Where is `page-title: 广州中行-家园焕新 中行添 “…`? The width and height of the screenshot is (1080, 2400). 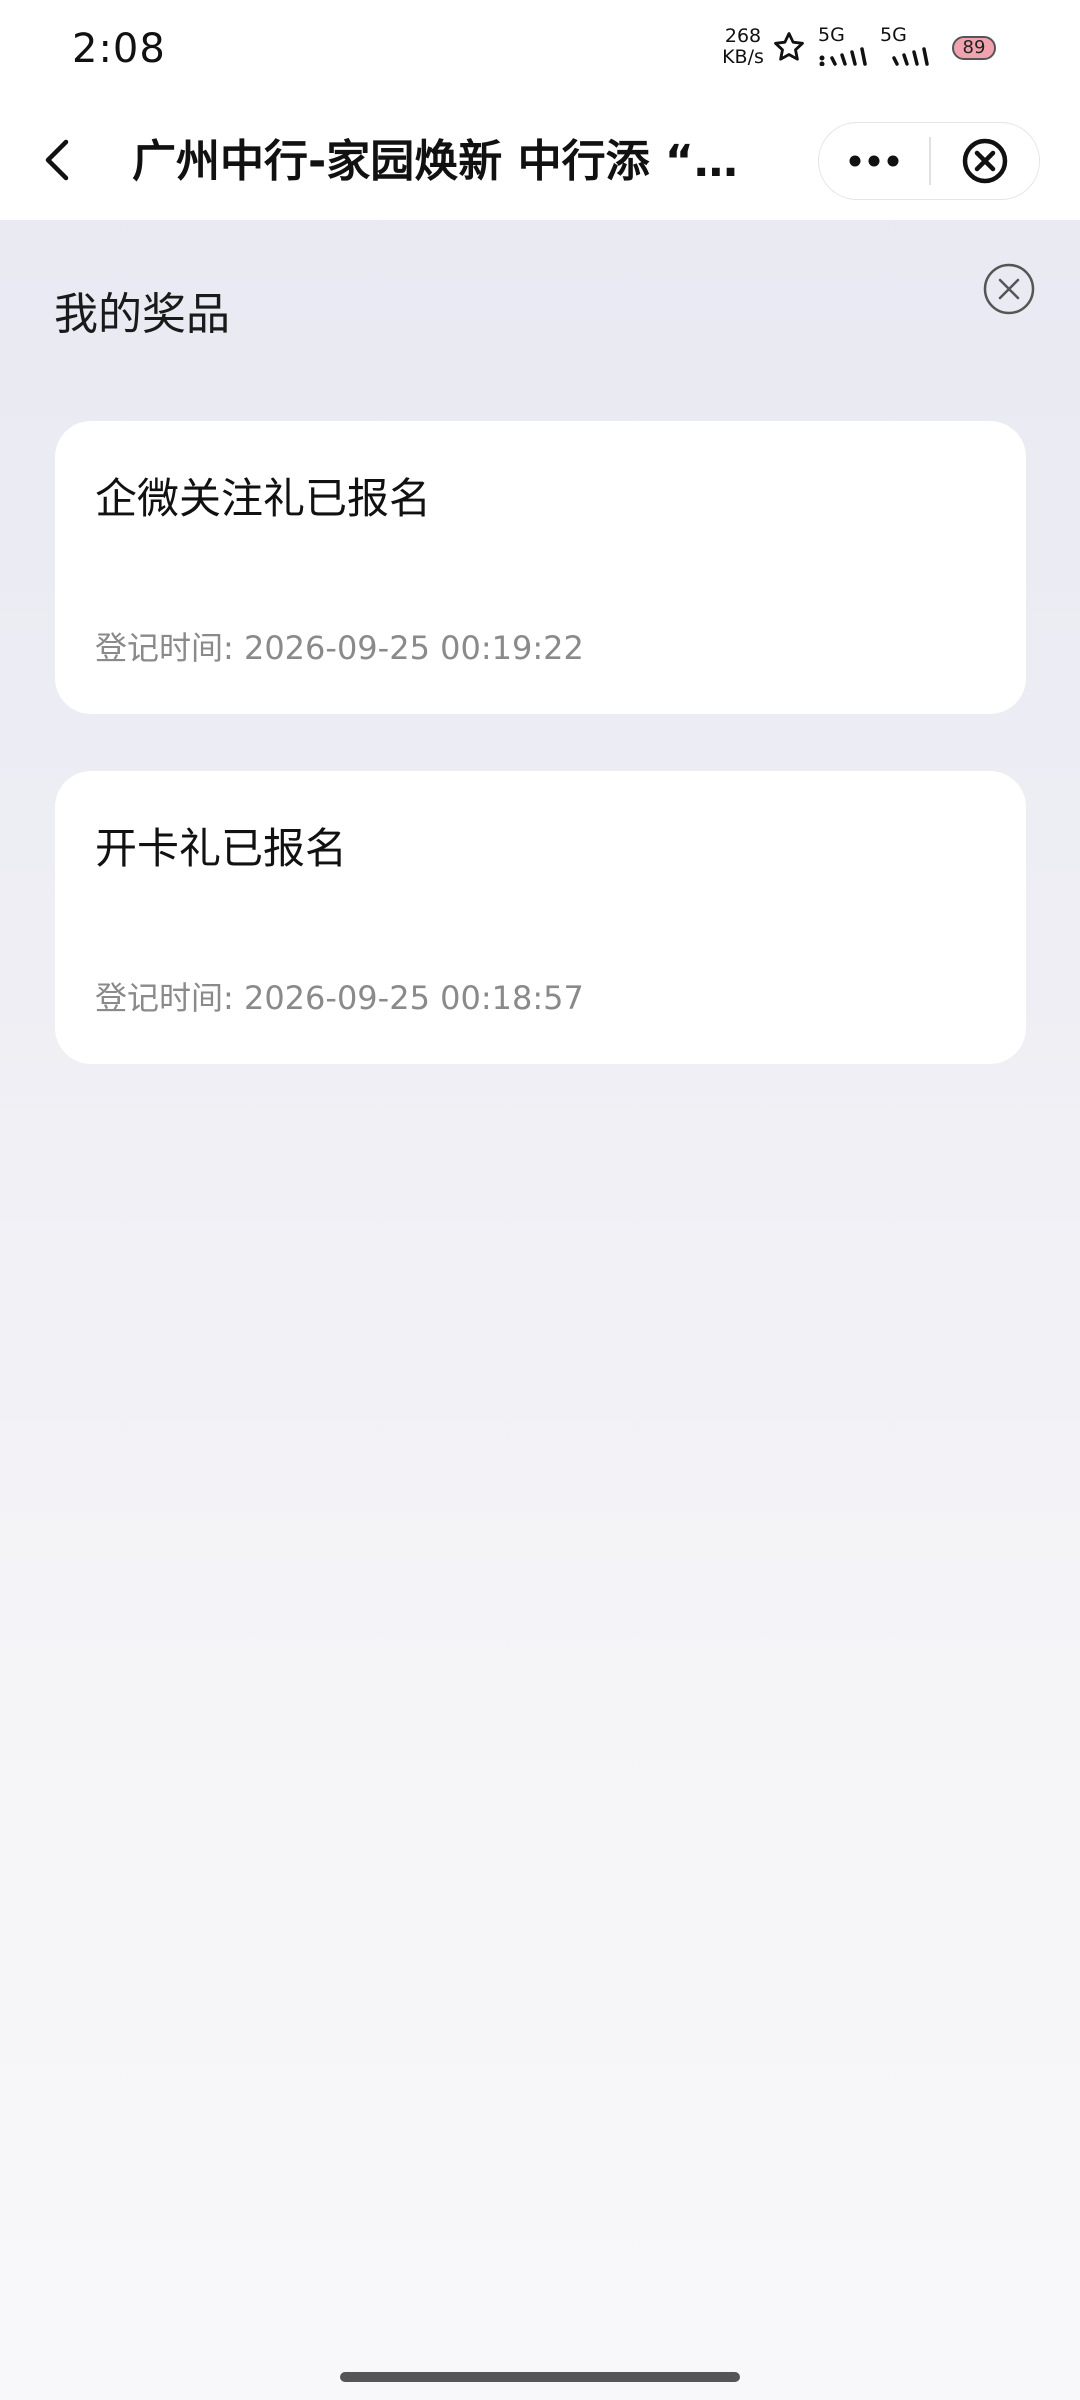 page-title: 广州中行-家园焕新 中行添 “… is located at coordinates (435, 161).